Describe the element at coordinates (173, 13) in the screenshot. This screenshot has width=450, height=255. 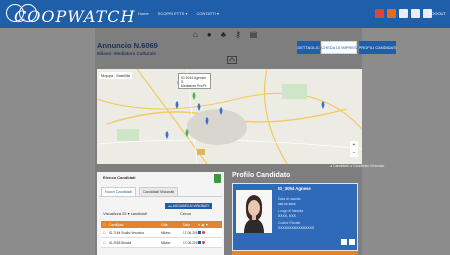
I see `nav-scopri: SCOPRI ETTS ▾` at that location.